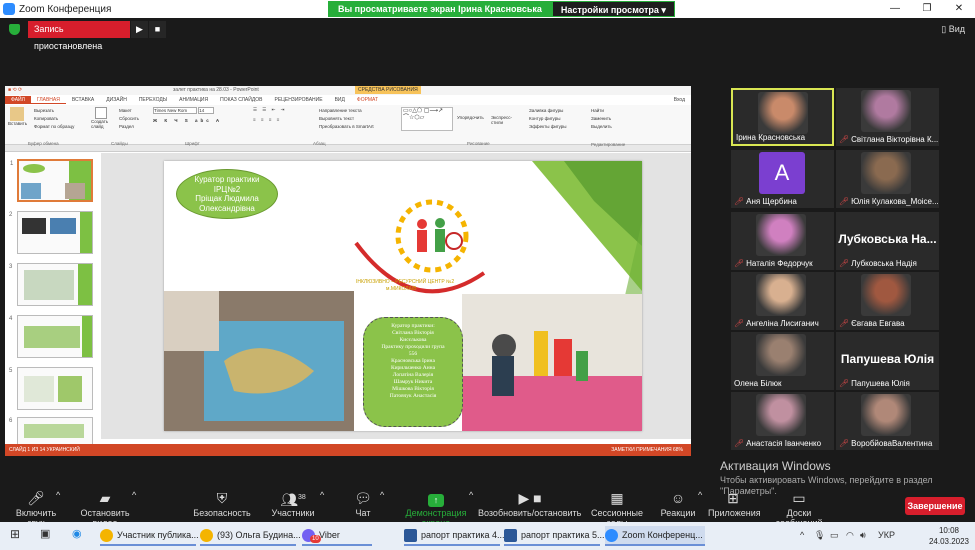  What do you see at coordinates (886, 535) in the screenshot?
I see `language-indicator: УКР` at bounding box center [886, 535].